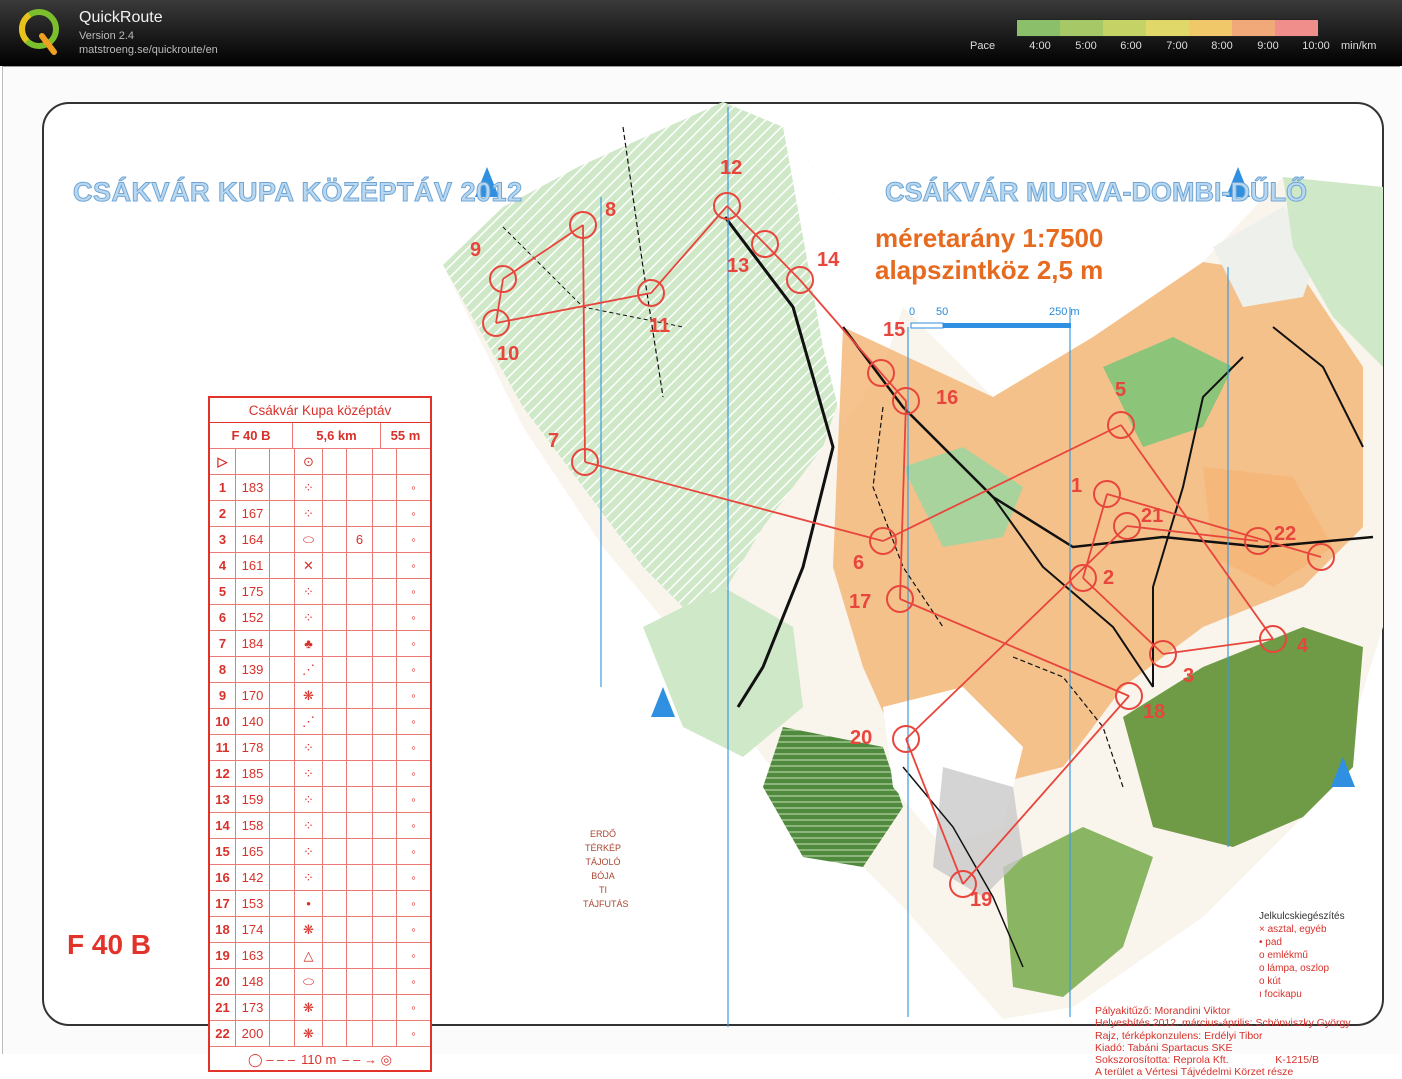  What do you see at coordinates (253, 877) in the screenshot?
I see `control-code: 142` at bounding box center [253, 877].